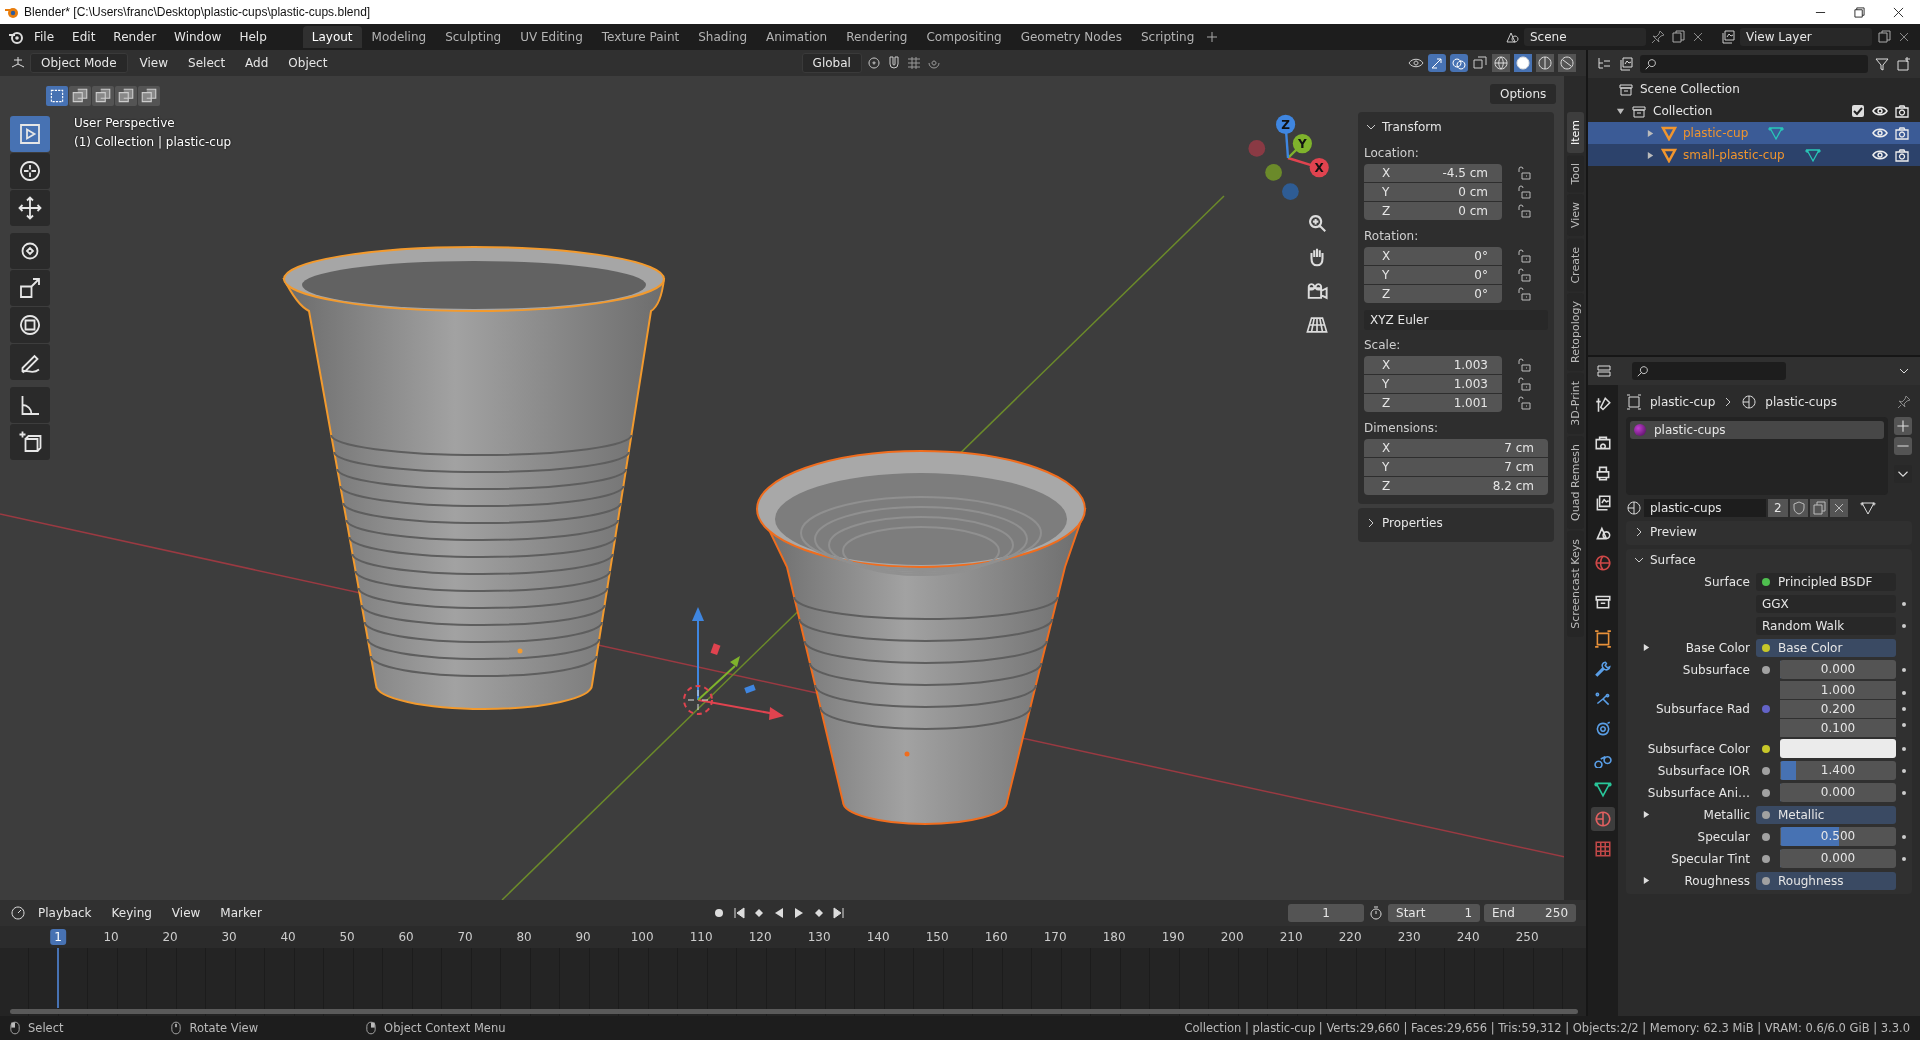  Describe the element at coordinates (1838, 770) in the screenshot. I see `value-slider: 1.400` at that location.